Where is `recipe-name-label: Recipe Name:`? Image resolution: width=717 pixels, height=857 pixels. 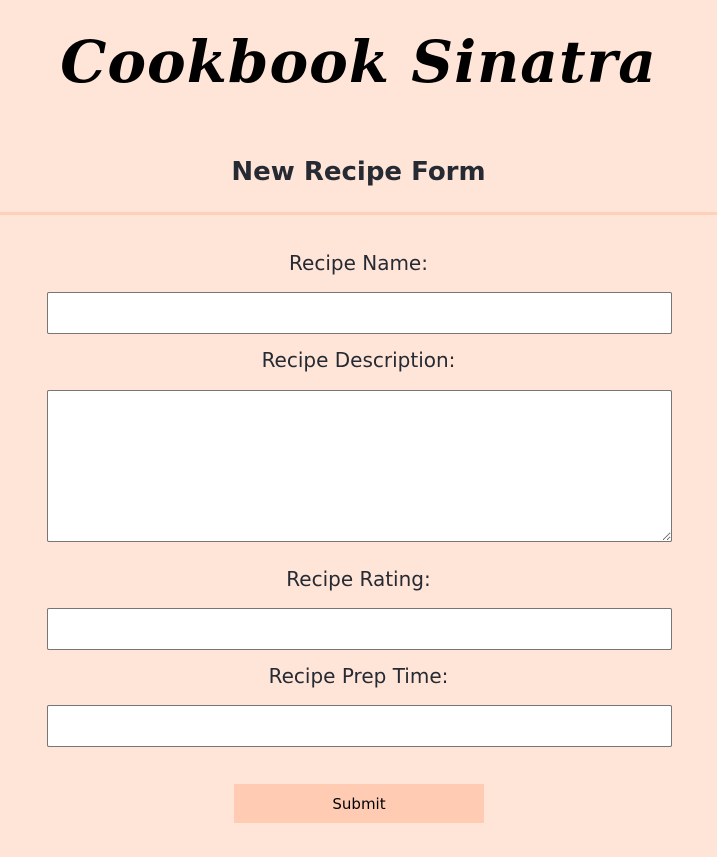
recipe-name-label: Recipe Name: is located at coordinates (358, 263).